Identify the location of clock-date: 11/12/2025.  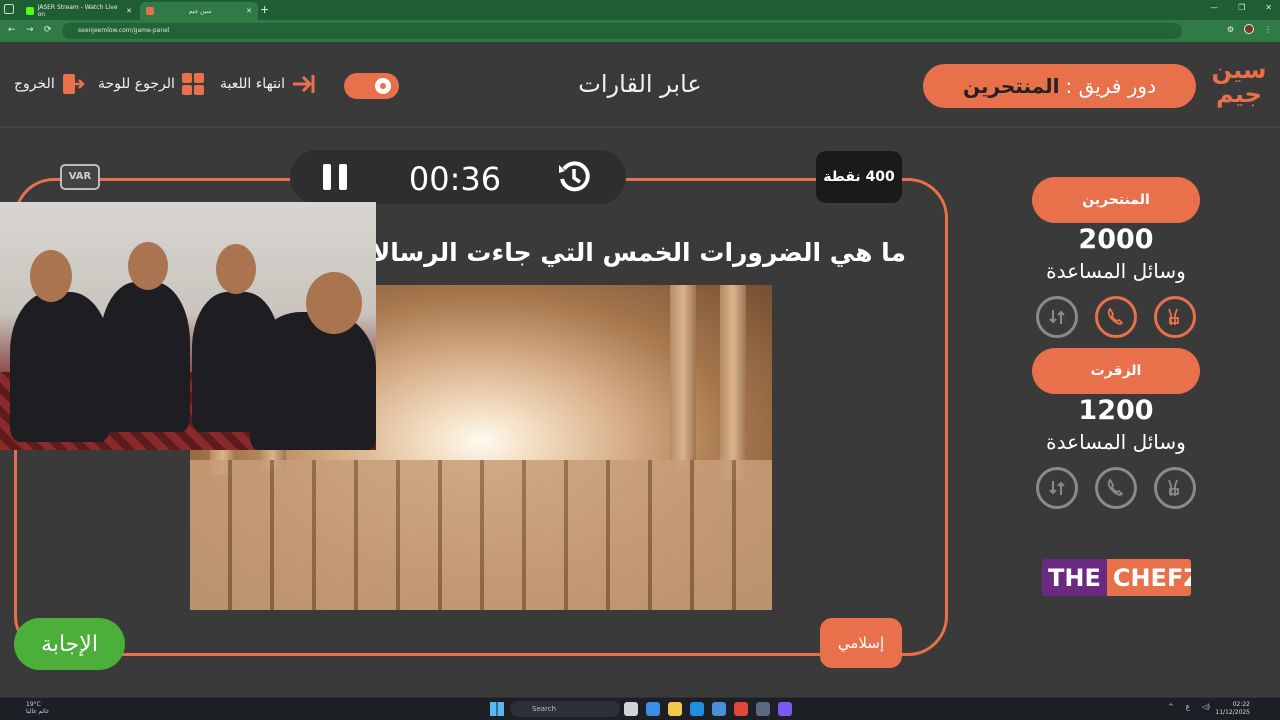
(1232, 712).